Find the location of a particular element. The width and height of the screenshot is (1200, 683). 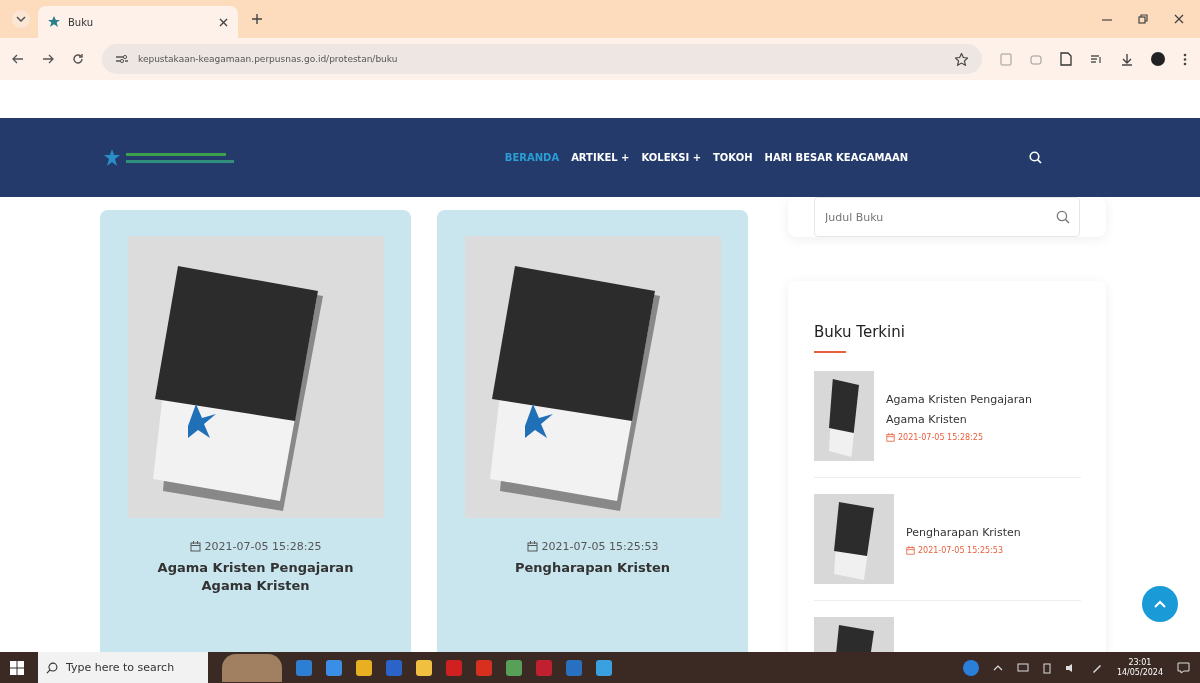

nav-link: HARI BESAR KEAGAMAAN is located at coordinates (836, 157).